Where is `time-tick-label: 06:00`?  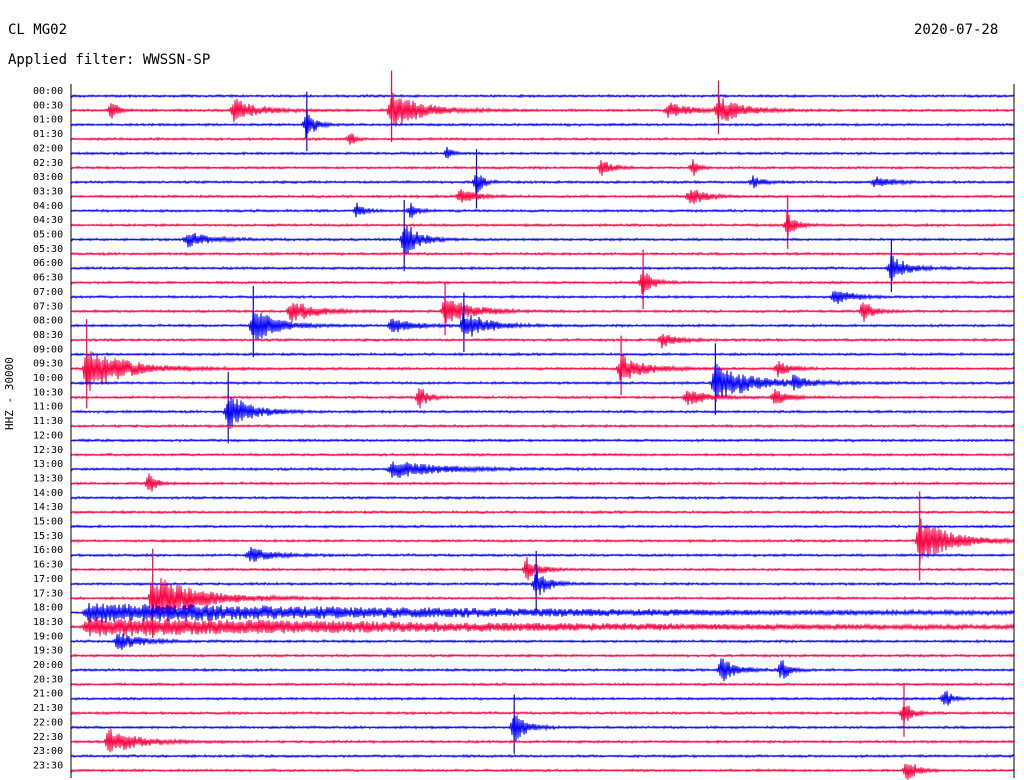 time-tick-label: 06:00 is located at coordinates (48, 263).